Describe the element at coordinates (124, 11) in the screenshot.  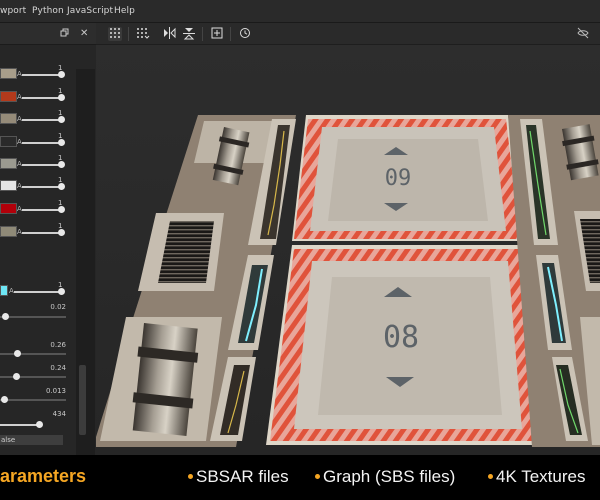
I see `menu-help: Help` at that location.